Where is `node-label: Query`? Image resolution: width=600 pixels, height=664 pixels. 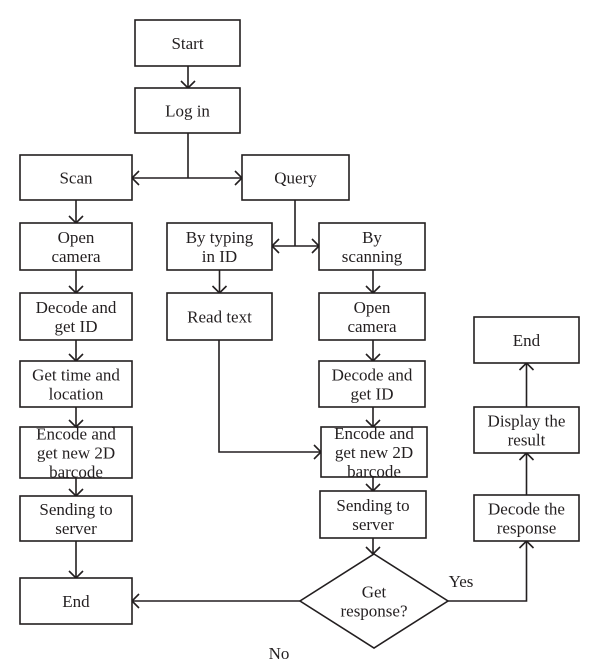 node-label: Query is located at coordinates (295, 178).